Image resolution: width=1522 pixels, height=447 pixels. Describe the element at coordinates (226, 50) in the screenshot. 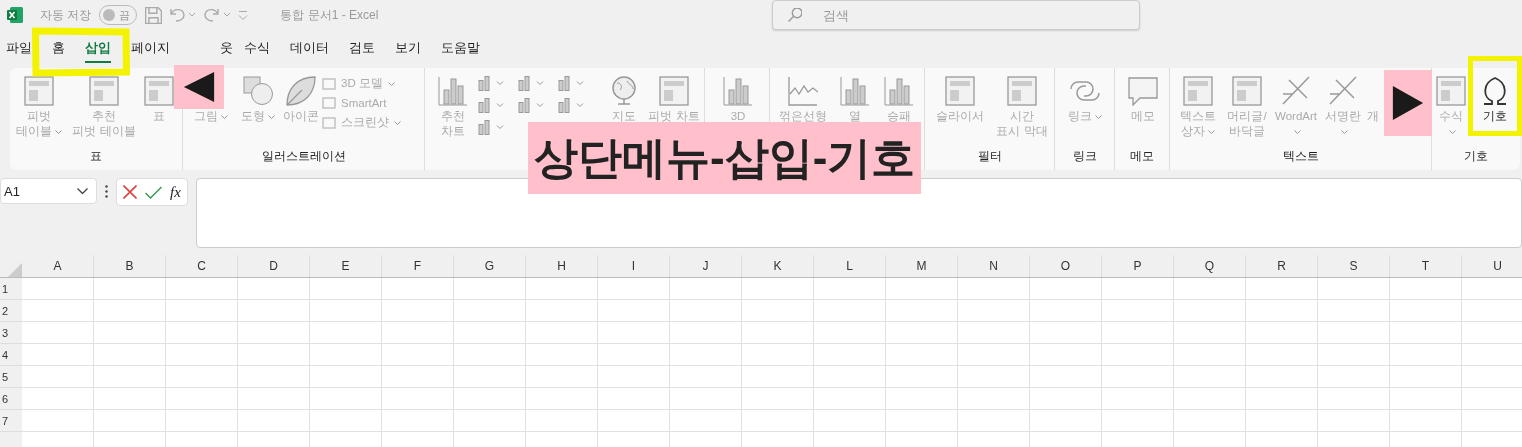

I see `ribbon-tab: 웃` at that location.